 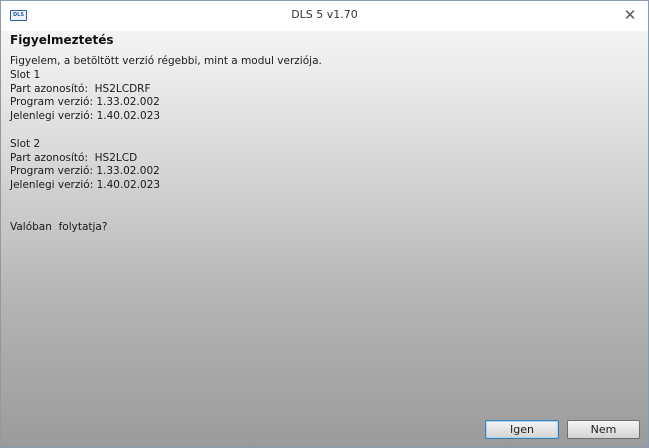 What do you see at coordinates (85, 185) in the screenshot?
I see `message-line-current-version-2: Jelenlegi verzió: 1.40.02.023` at bounding box center [85, 185].